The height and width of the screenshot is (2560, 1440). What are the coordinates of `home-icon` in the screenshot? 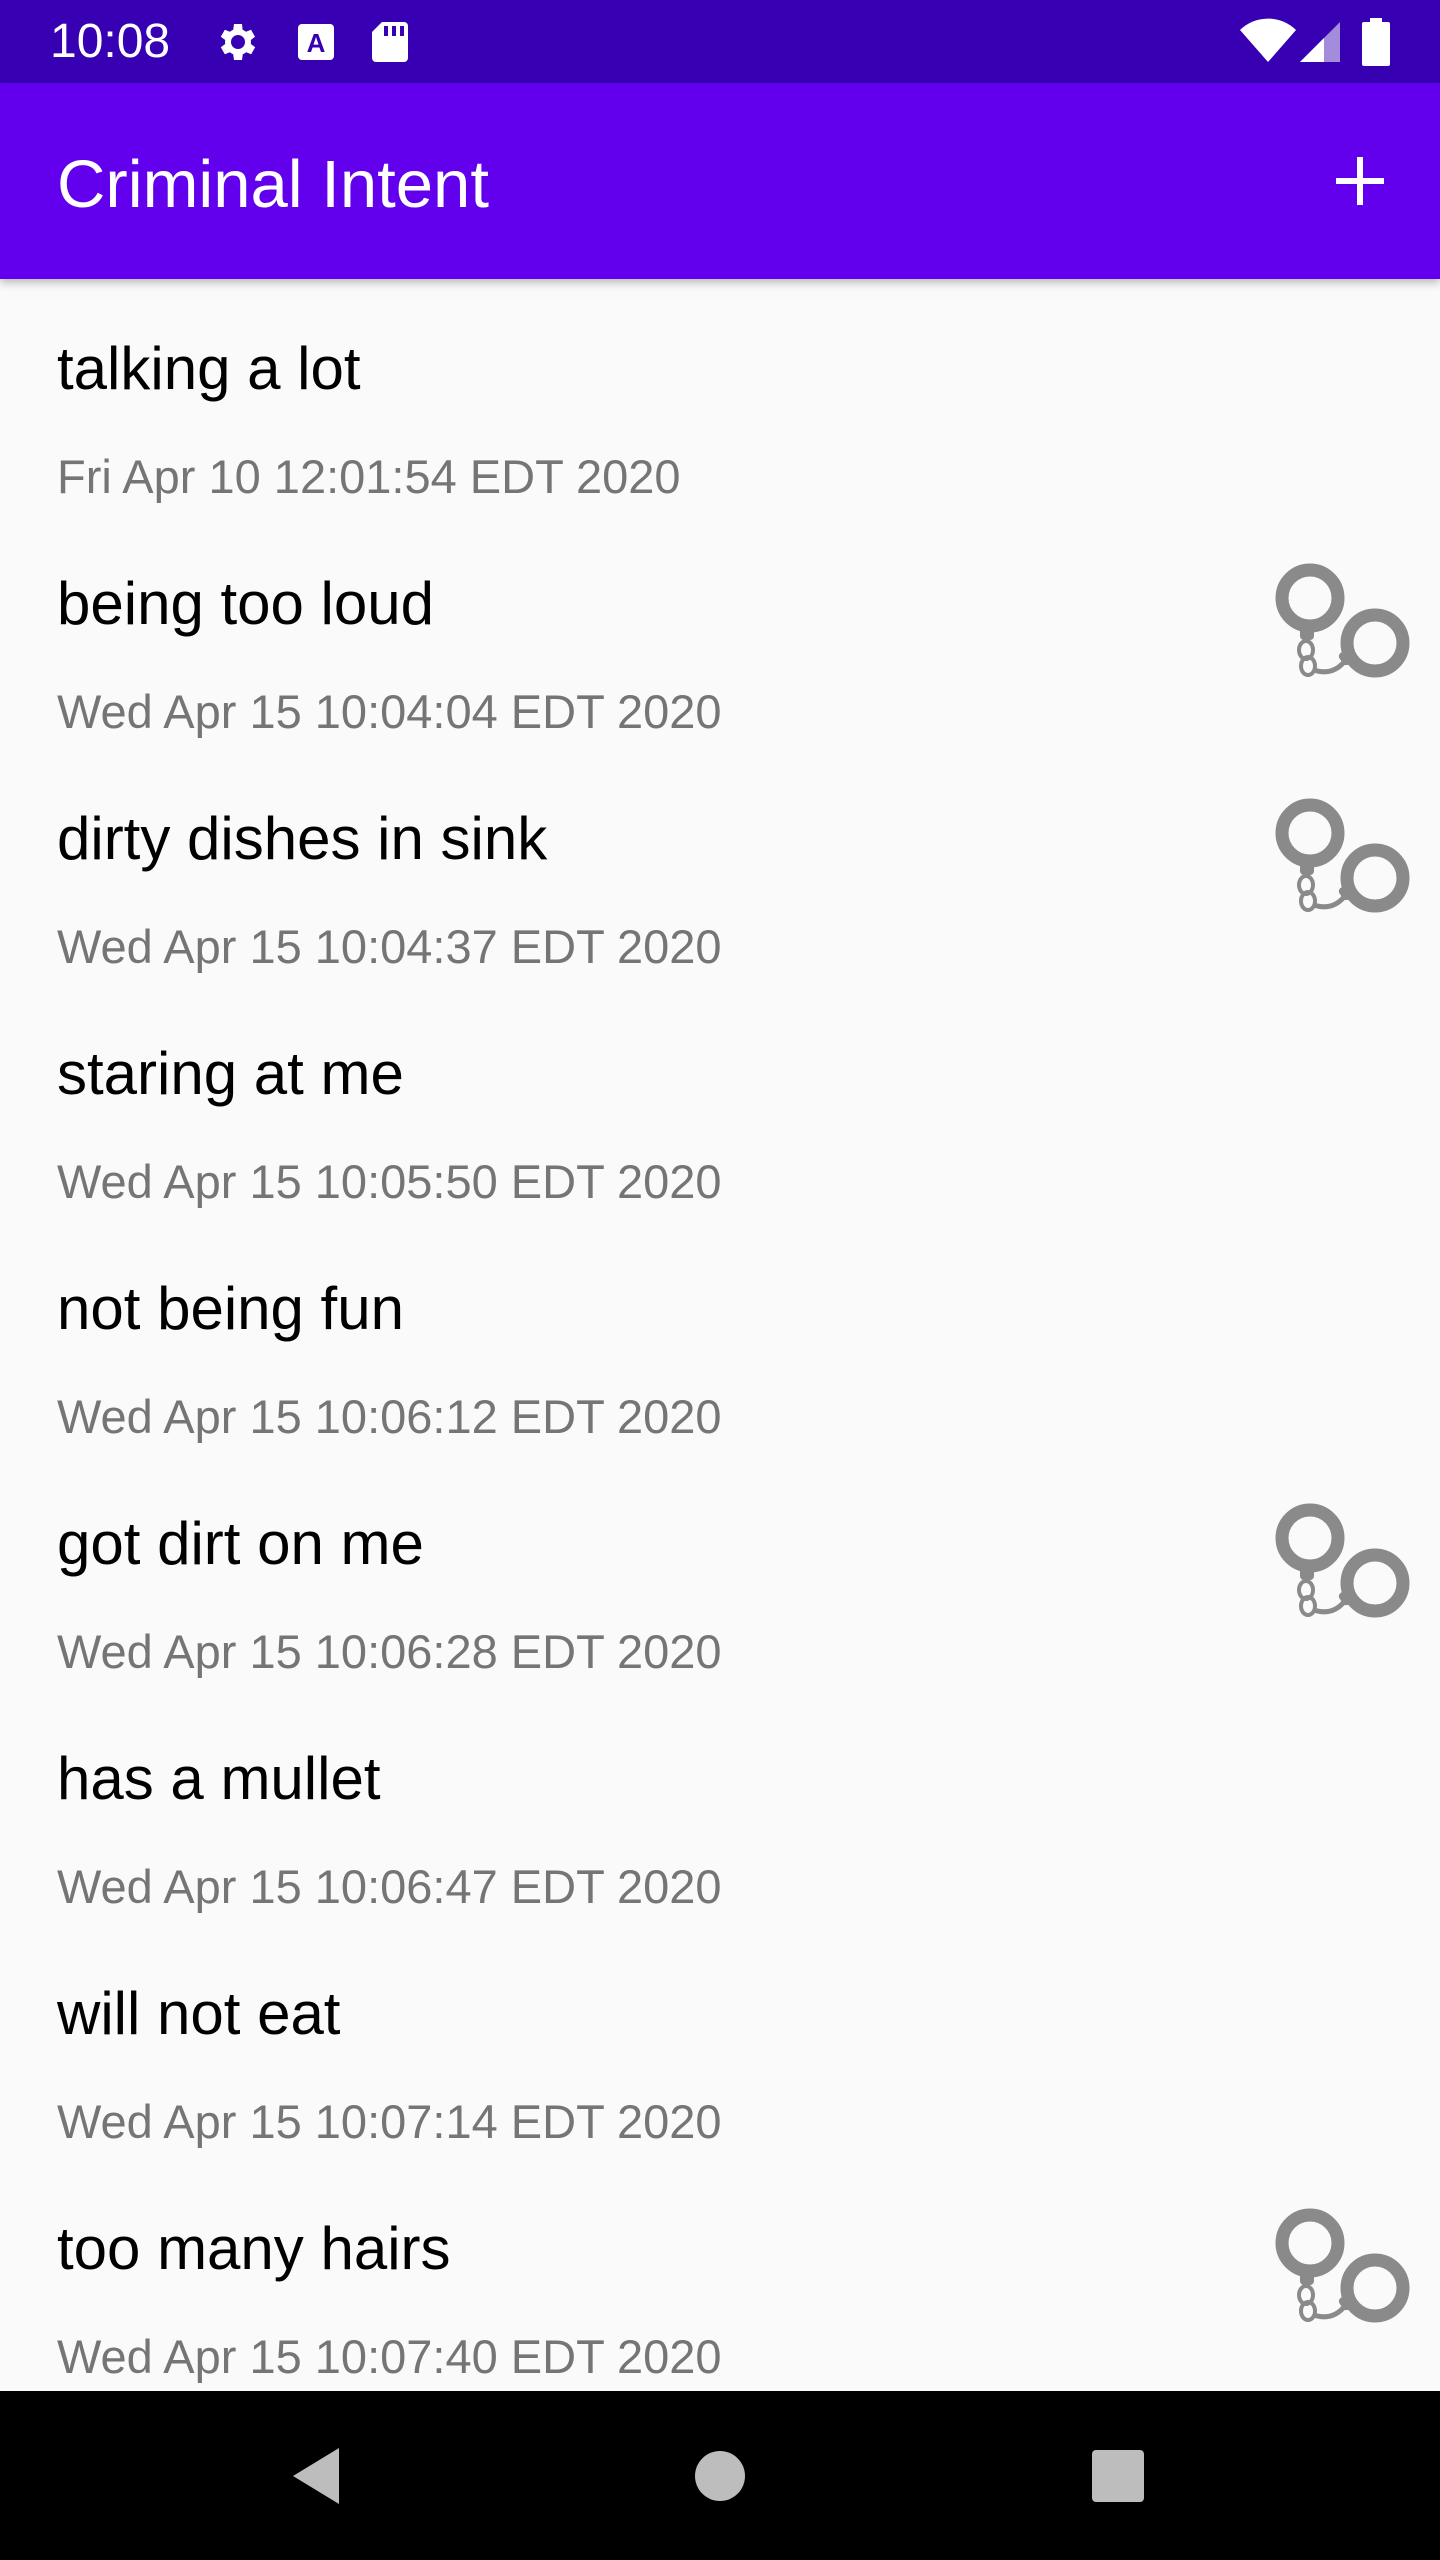 It's located at (720, 2476).